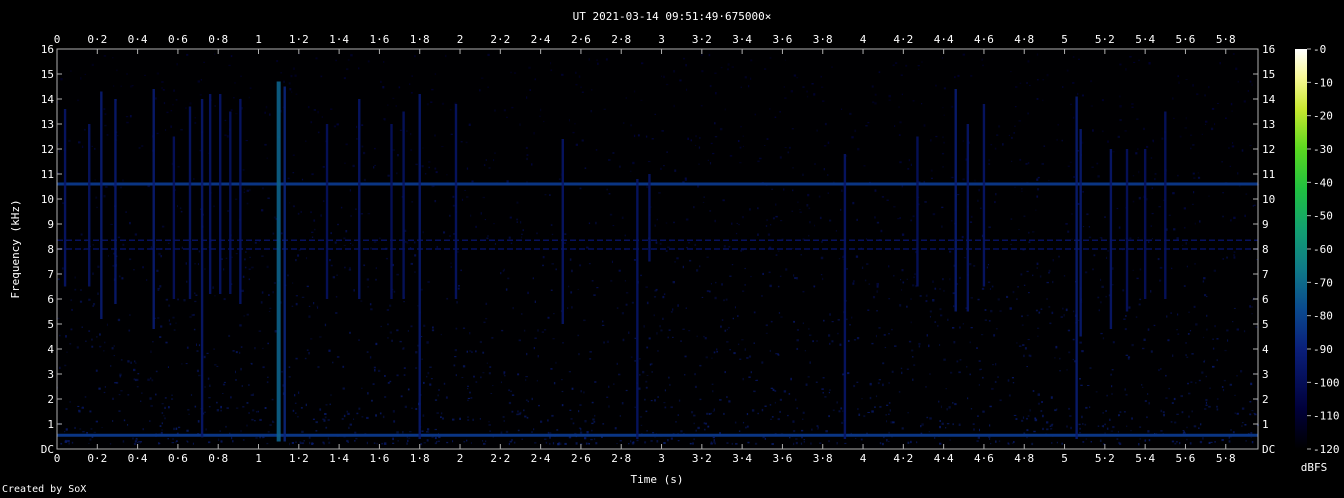 The height and width of the screenshot is (498, 1344). I want to click on x-tick-label-bottom: 5·6, so click(1186, 458).